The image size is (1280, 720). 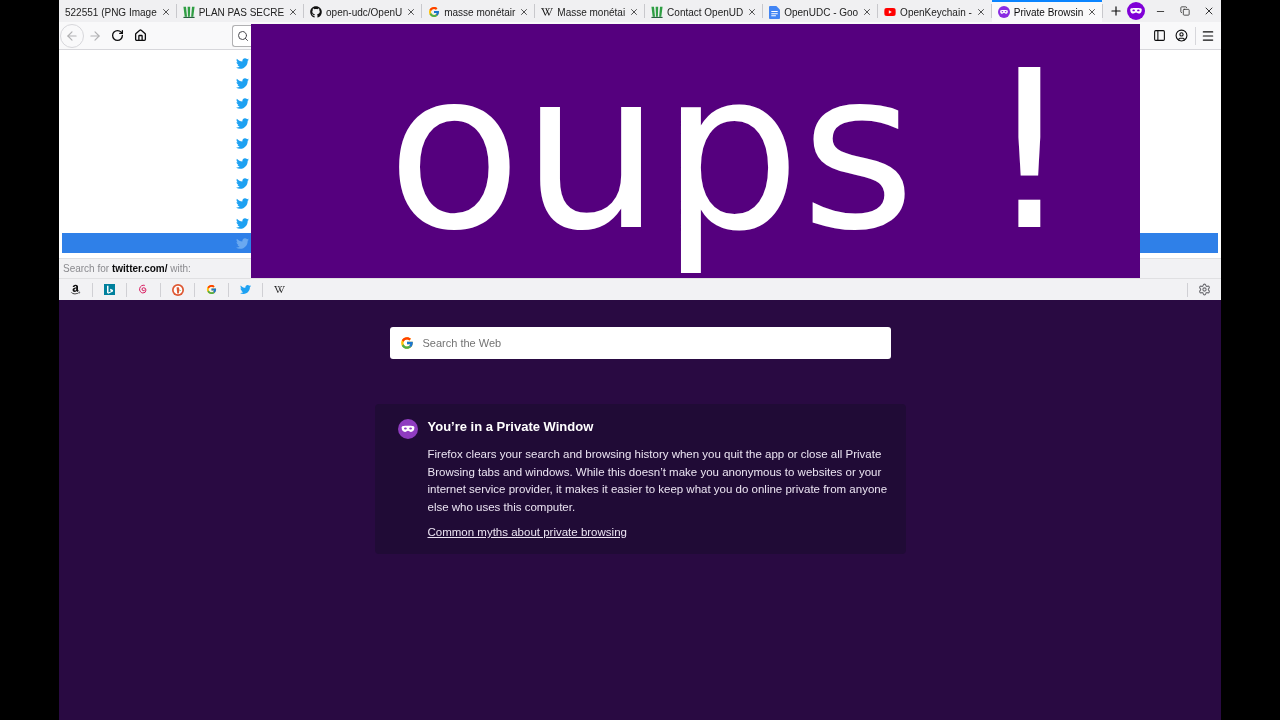 What do you see at coordinates (510, 427) in the screenshot?
I see `notice-title: You’re in a Private Window` at bounding box center [510, 427].